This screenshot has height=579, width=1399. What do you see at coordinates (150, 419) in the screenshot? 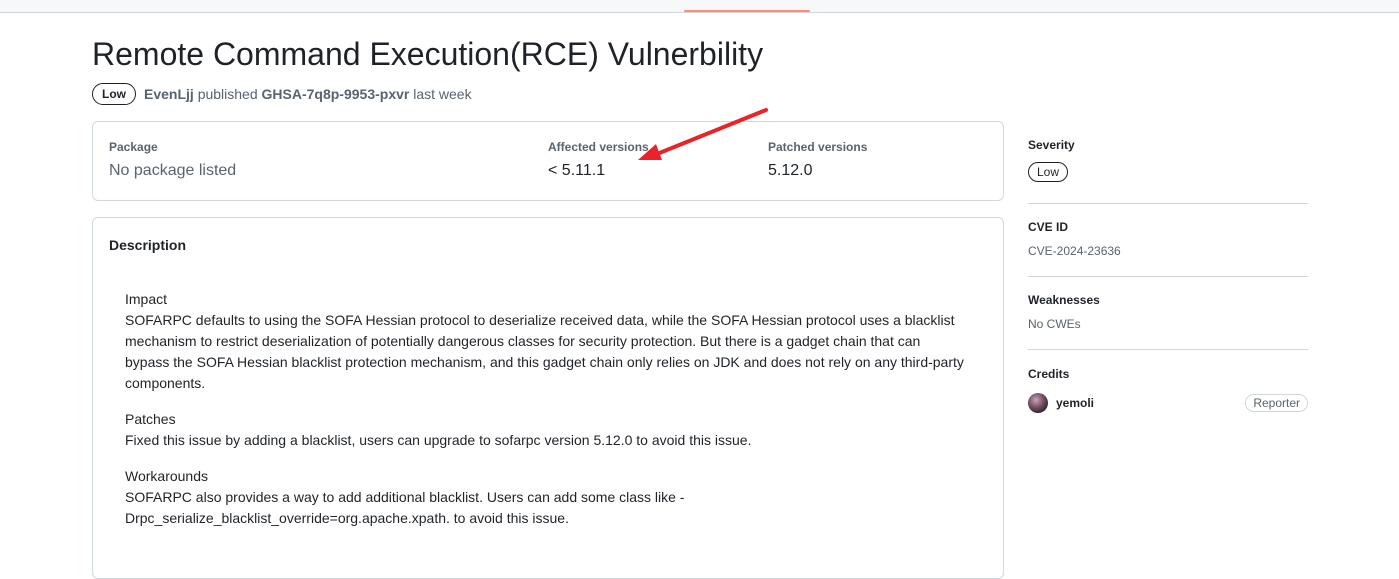
I see `patches-title: Patches` at bounding box center [150, 419].